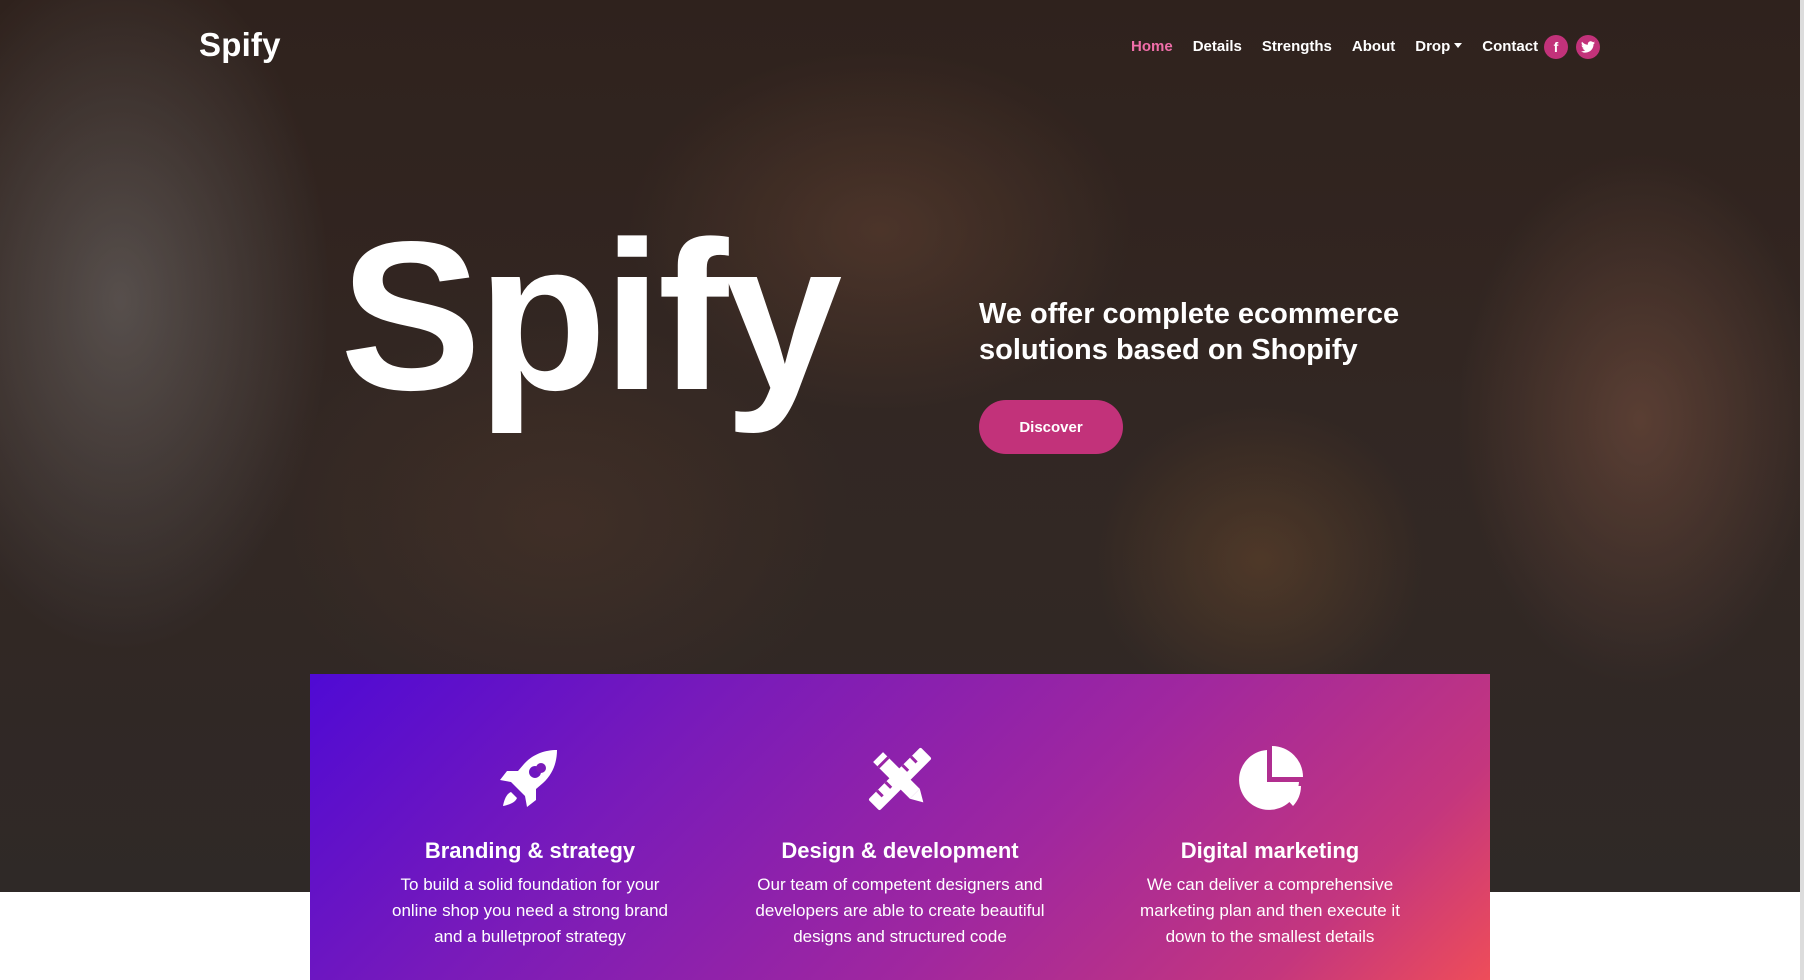 The height and width of the screenshot is (980, 1804). Describe the element at coordinates (1051, 427) in the screenshot. I see `discover-button: Discover` at that location.